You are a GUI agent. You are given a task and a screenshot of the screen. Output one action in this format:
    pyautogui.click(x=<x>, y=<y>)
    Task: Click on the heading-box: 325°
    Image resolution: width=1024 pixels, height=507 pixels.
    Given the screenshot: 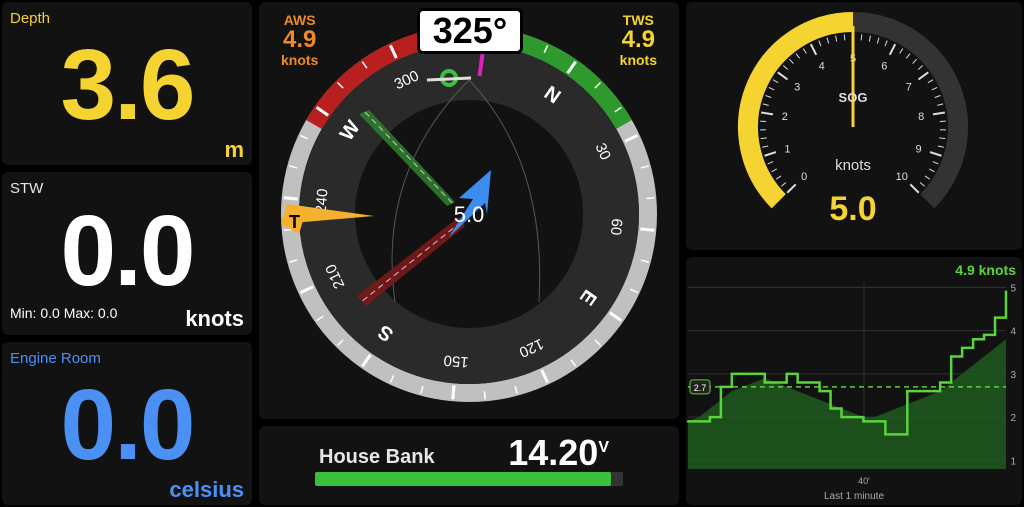 What is the action you would take?
    pyautogui.click(x=470, y=31)
    